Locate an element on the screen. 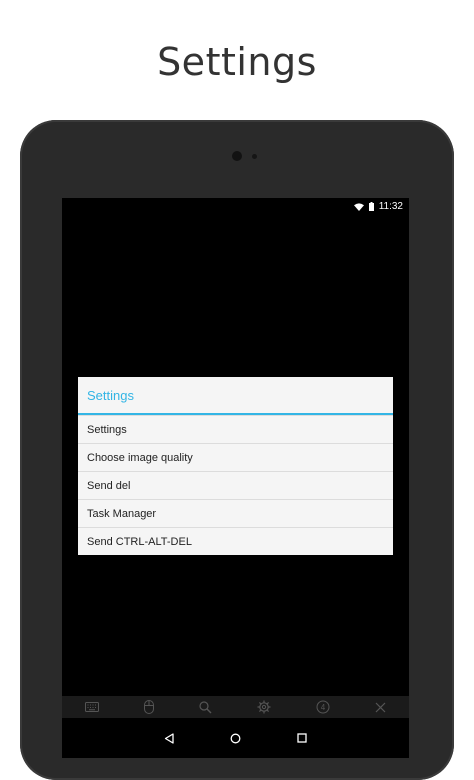 This screenshot has width=474, height=780. status-icons: 11:32 is located at coordinates (378, 206).